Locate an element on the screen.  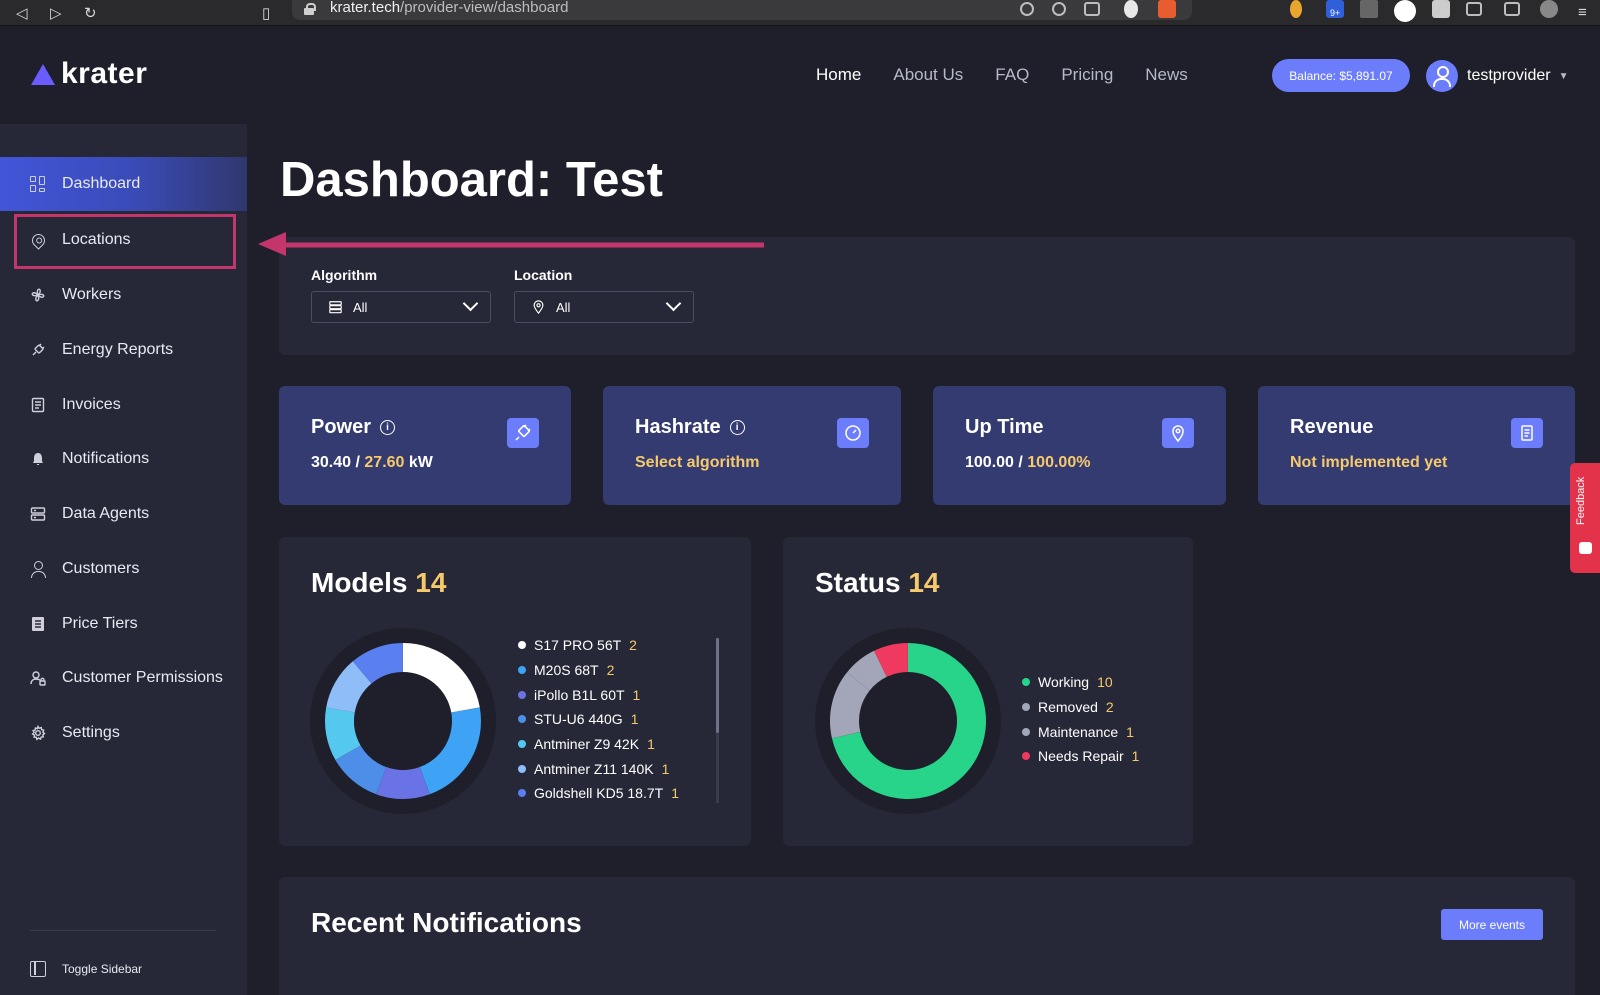
location-select: All is located at coordinates (604, 307).